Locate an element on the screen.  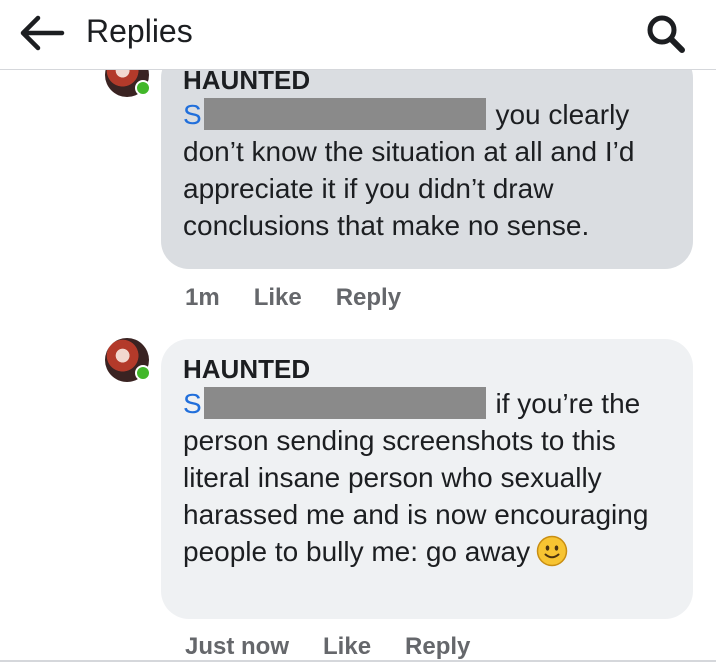
comment-actions: Just now Like Reply is located at coordinates (344, 647).